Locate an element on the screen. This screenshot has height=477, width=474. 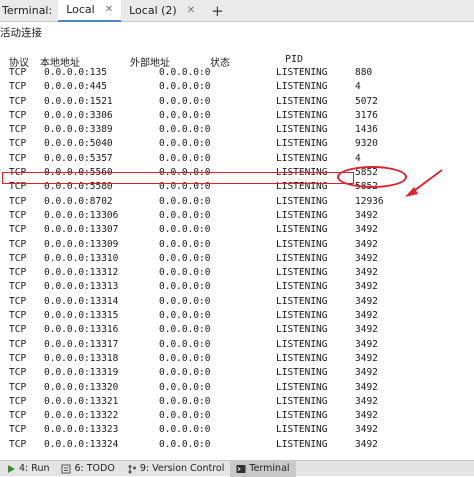
tab-local-2: Local (2) ✕ is located at coordinates (162, 11).